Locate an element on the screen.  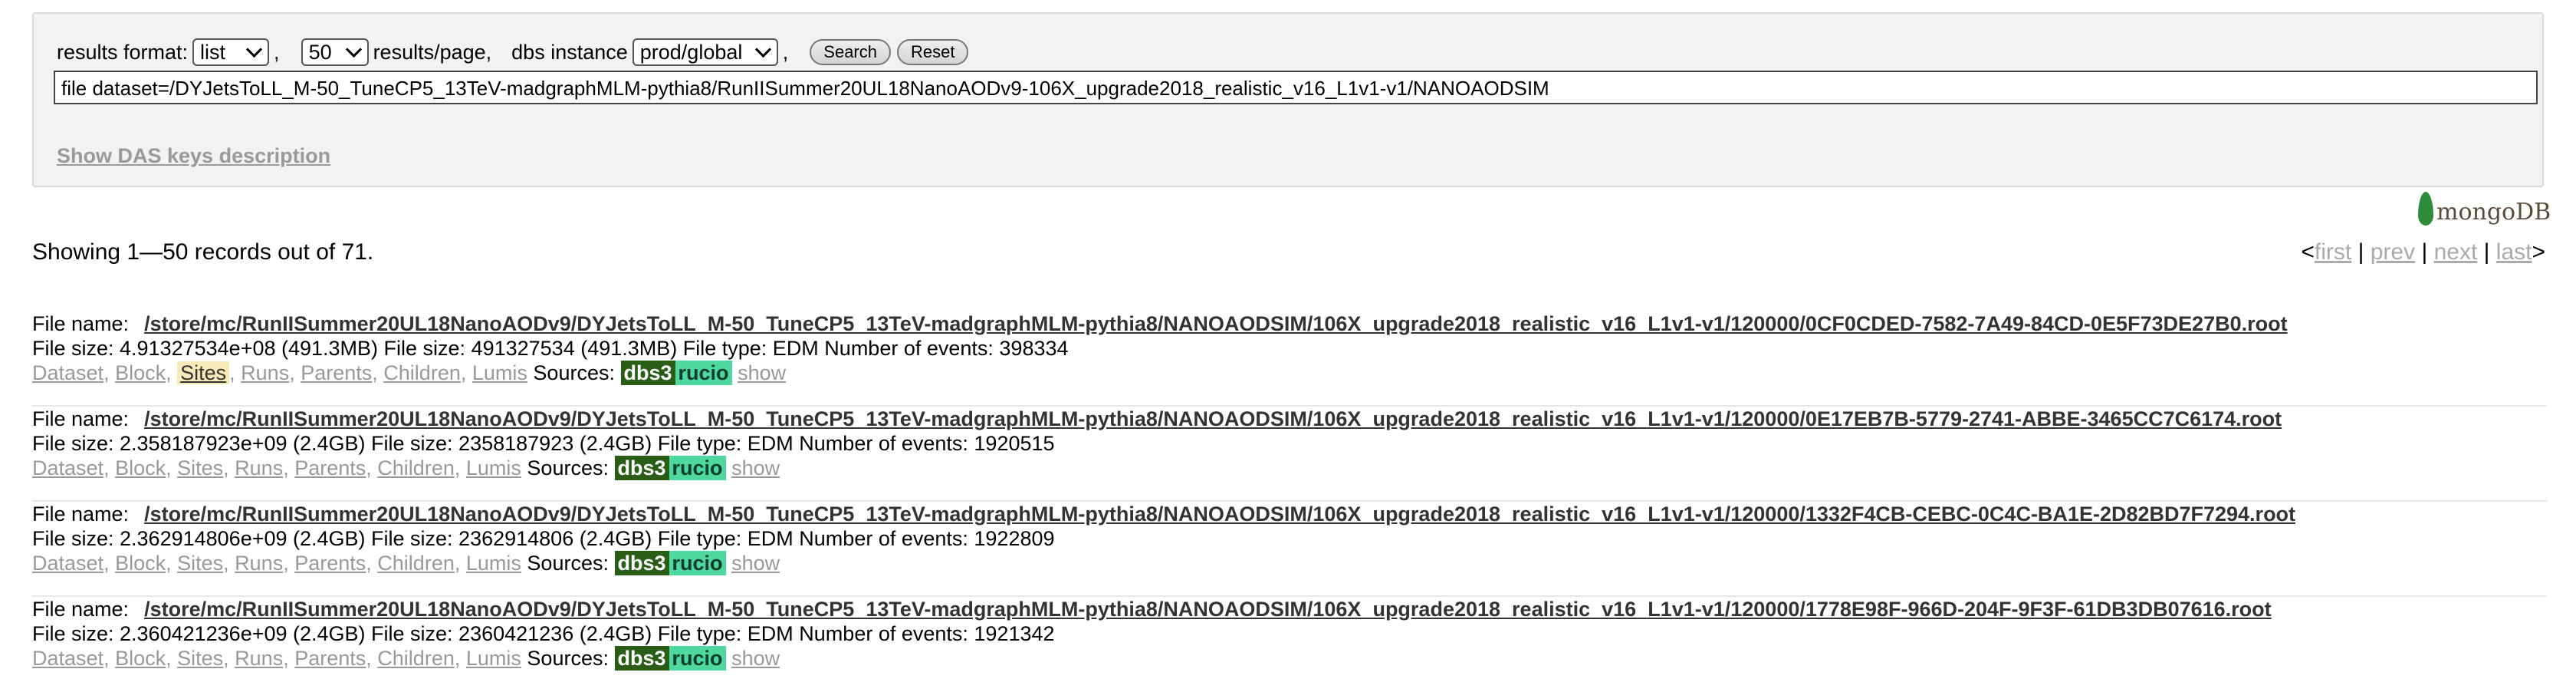
mongodb-logo-text: mongoDB is located at coordinates (2493, 212).